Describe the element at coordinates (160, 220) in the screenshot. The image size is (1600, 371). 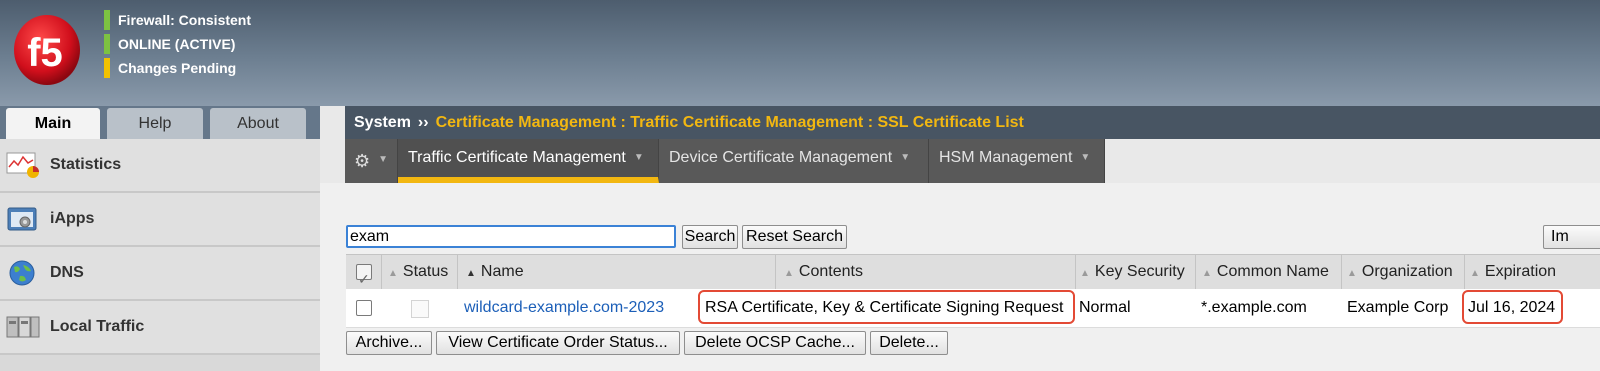
I see `sidebar-item-iapps: iApps` at that location.